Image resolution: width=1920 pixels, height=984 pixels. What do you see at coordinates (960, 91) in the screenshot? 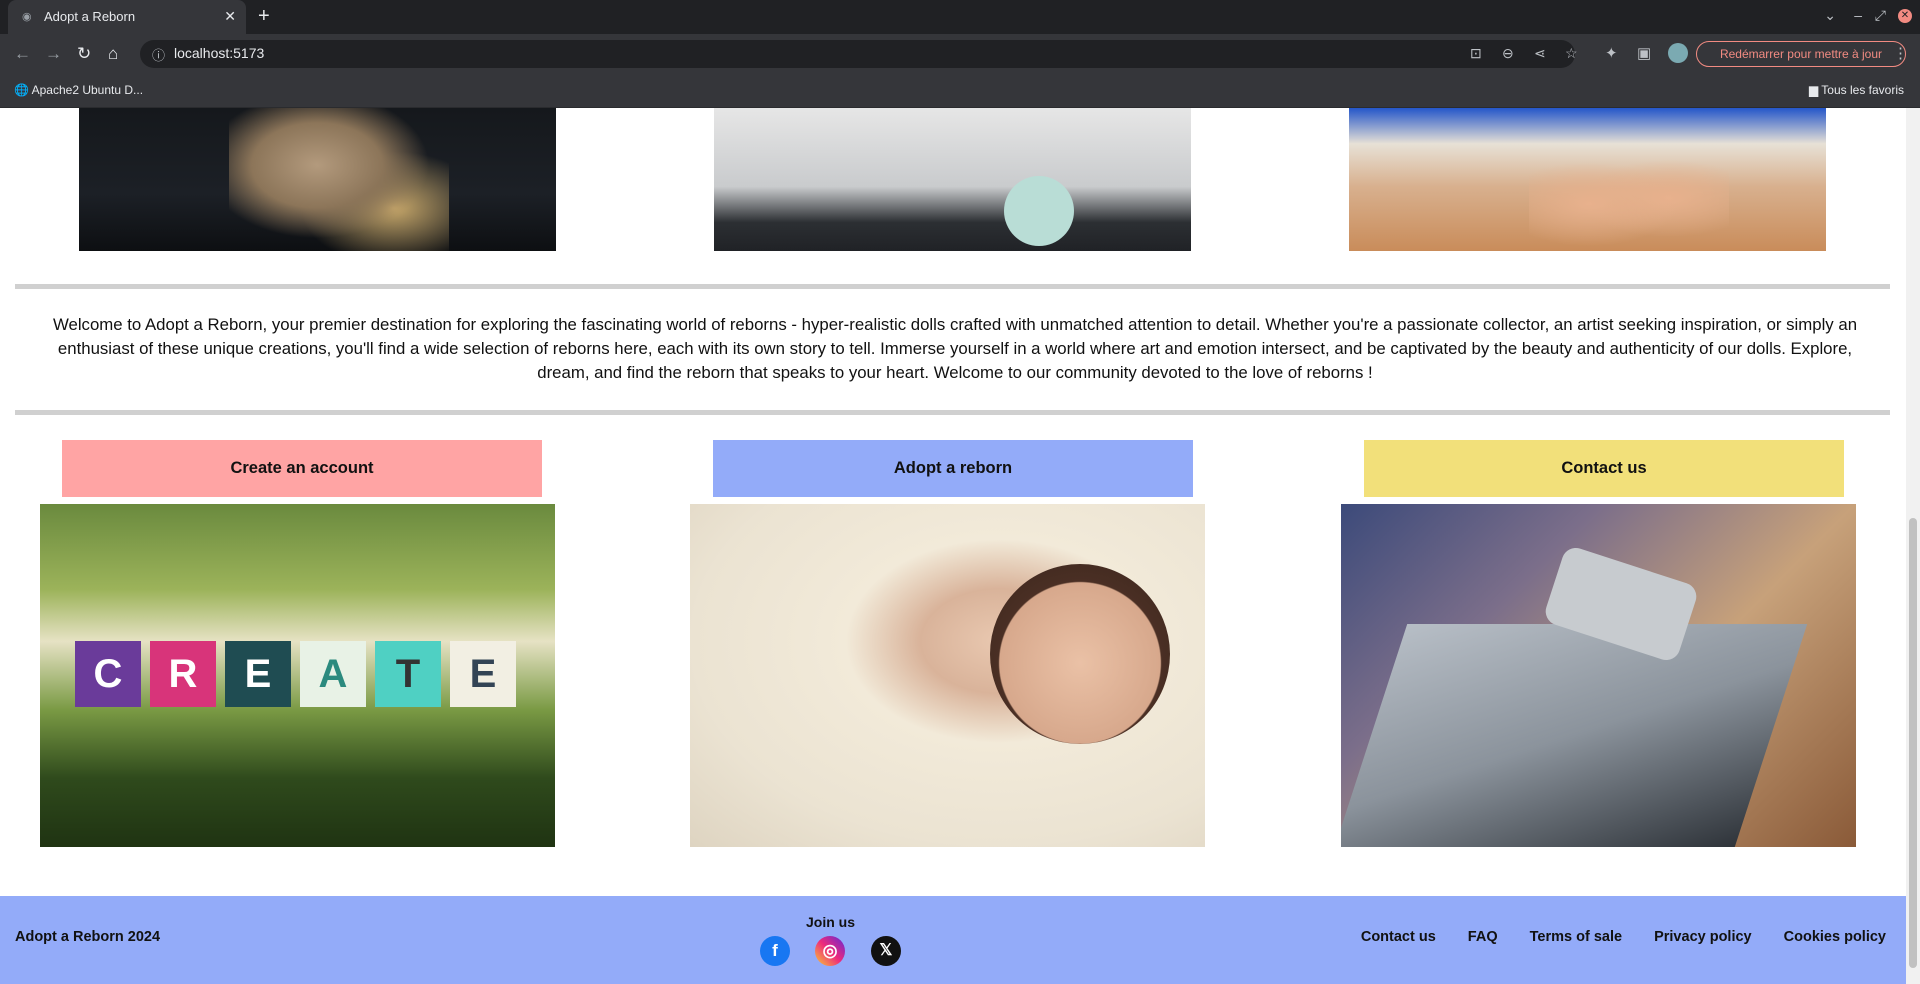
I see `bookmarks-bar: 🌐 Apache2 Ubuntu D... ▆ Tous les favoris` at bounding box center [960, 91].